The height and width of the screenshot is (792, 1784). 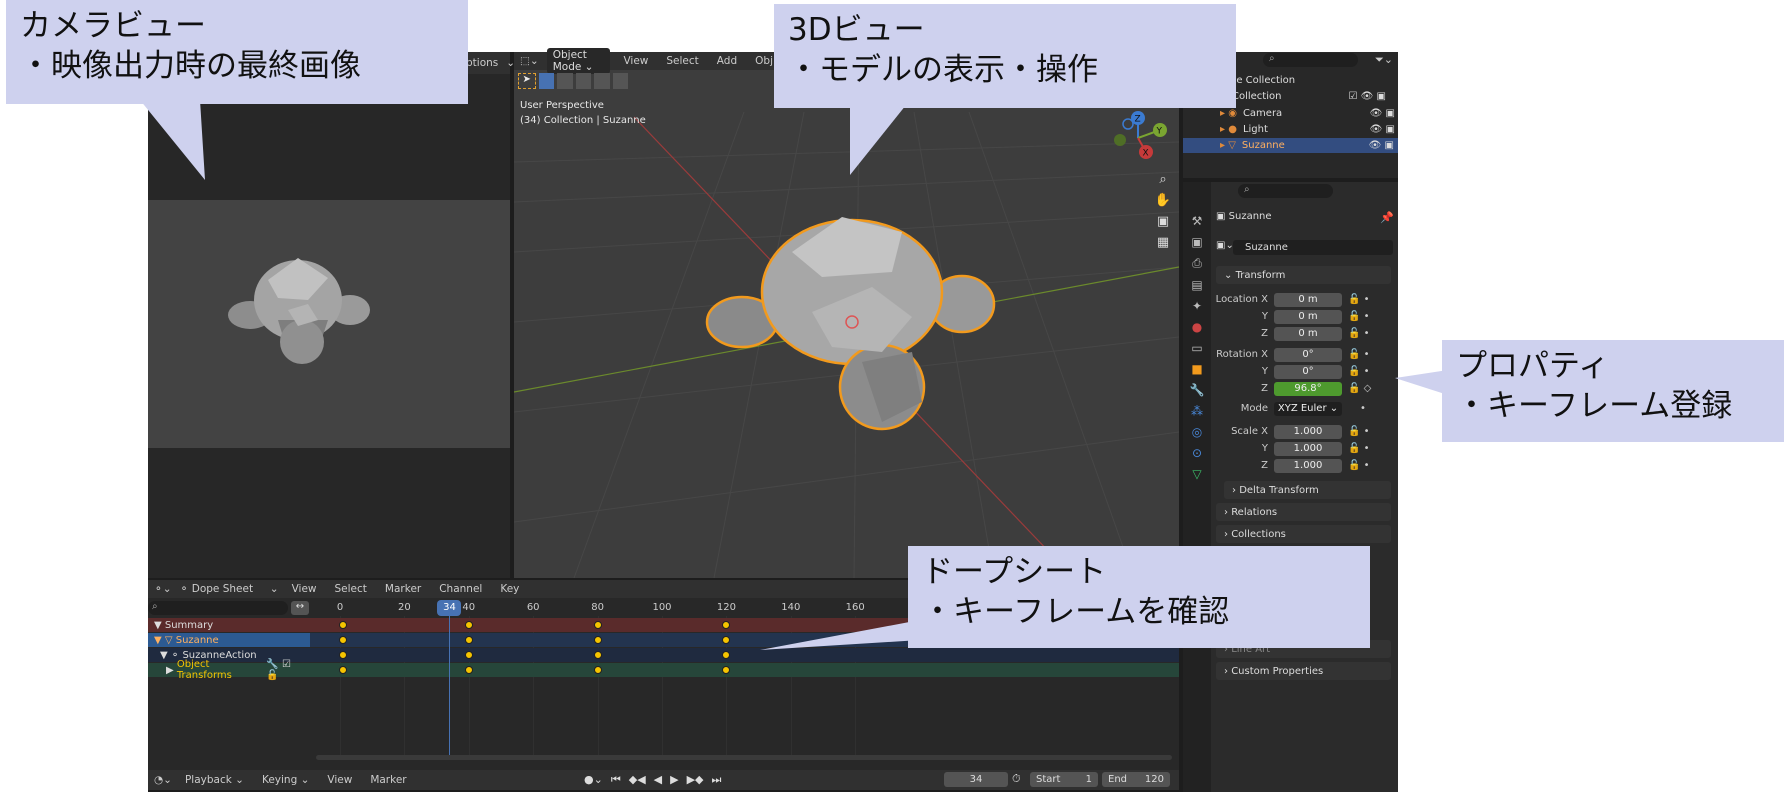 What do you see at coordinates (190, 66) in the screenshot?
I see `callout-camera-desc: ・映像出力時の最終画像` at bounding box center [190, 66].